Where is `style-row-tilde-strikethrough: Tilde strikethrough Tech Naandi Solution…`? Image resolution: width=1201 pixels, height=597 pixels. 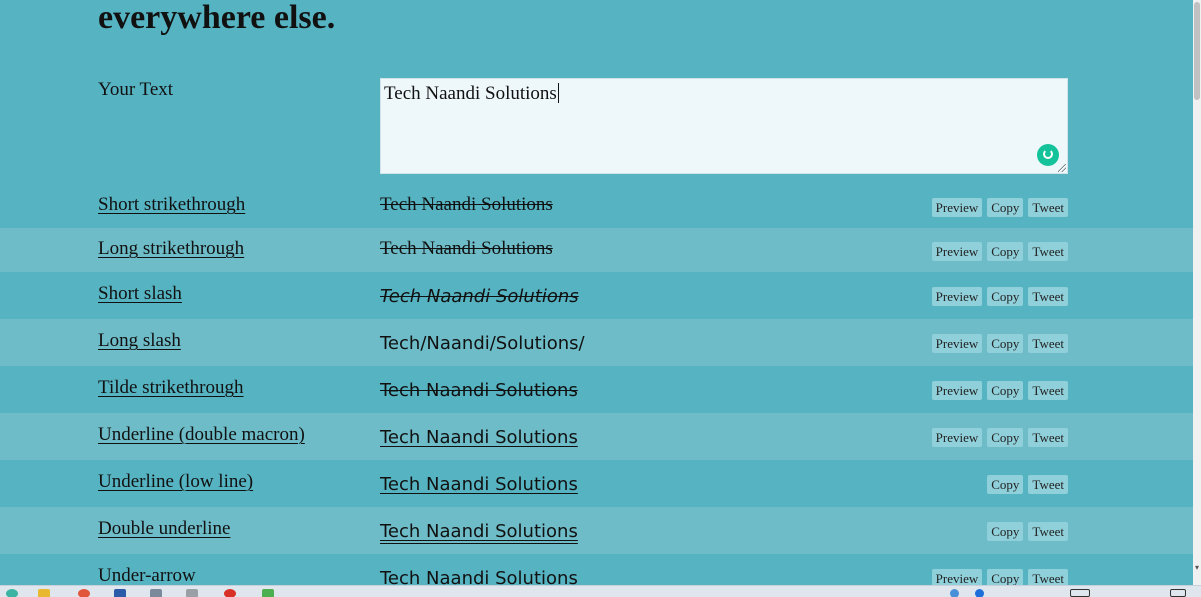 style-row-tilde-strikethrough: Tilde strikethrough Tech Naandi Solution… is located at coordinates (596, 389).